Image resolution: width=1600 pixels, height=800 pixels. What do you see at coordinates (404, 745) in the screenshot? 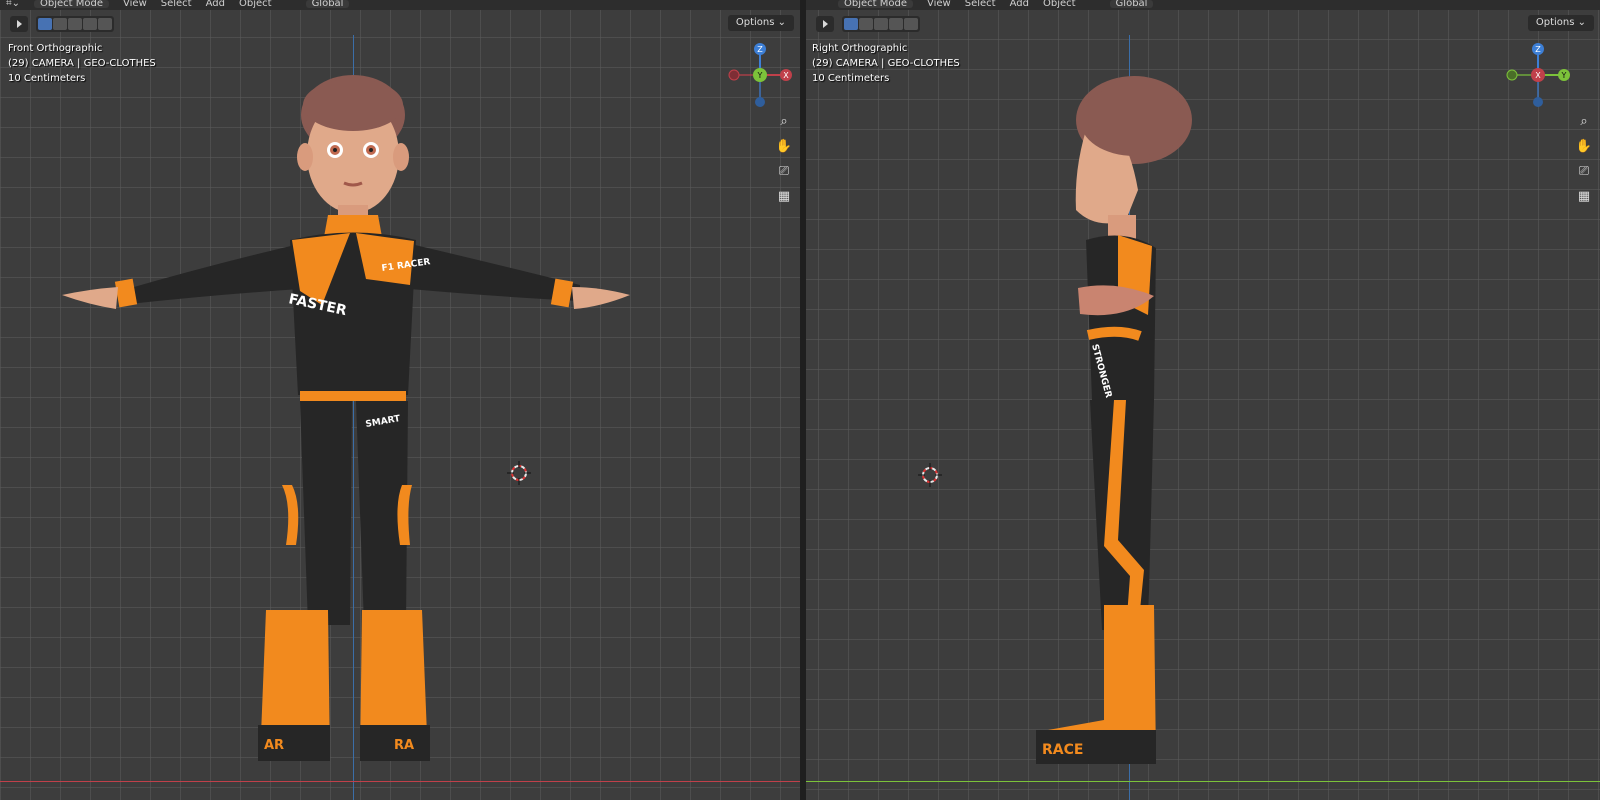
I see `decal-boot-right: RA` at bounding box center [404, 745].